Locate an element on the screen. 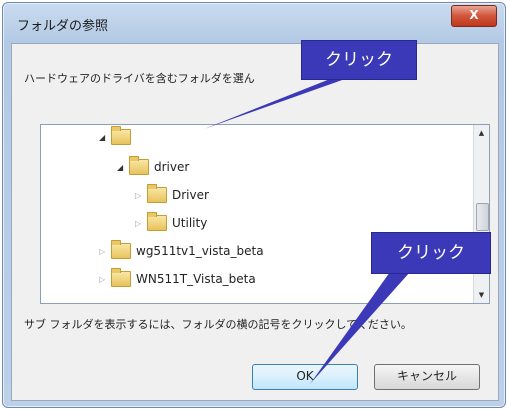 Image resolution: width=507 pixels, height=409 pixels. scroll-thumb is located at coordinates (482, 217).